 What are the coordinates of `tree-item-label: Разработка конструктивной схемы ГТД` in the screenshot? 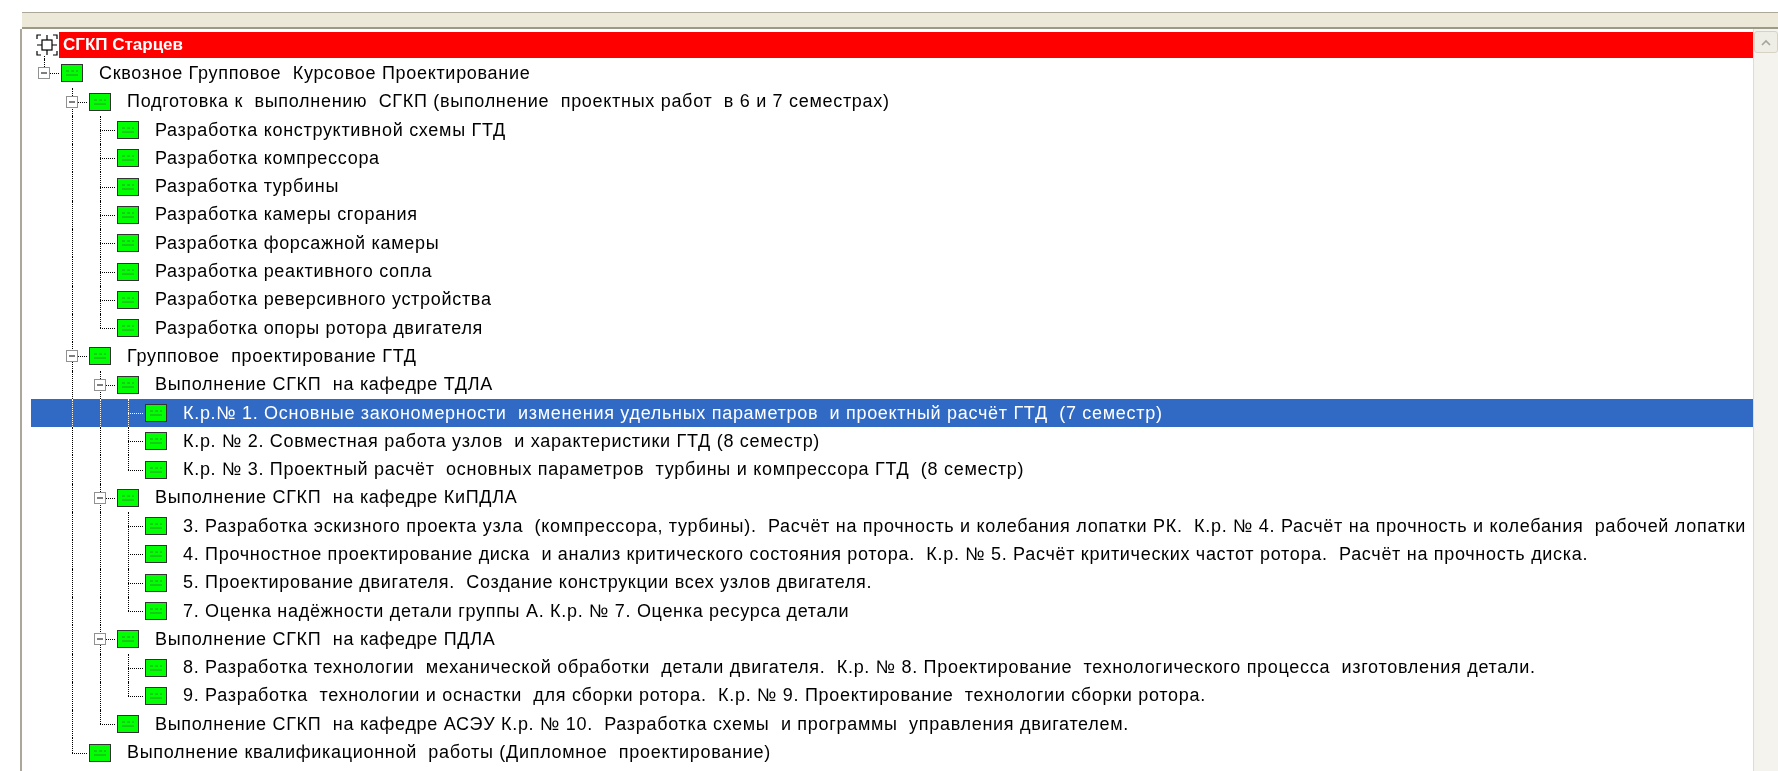 It's located at (330, 130).